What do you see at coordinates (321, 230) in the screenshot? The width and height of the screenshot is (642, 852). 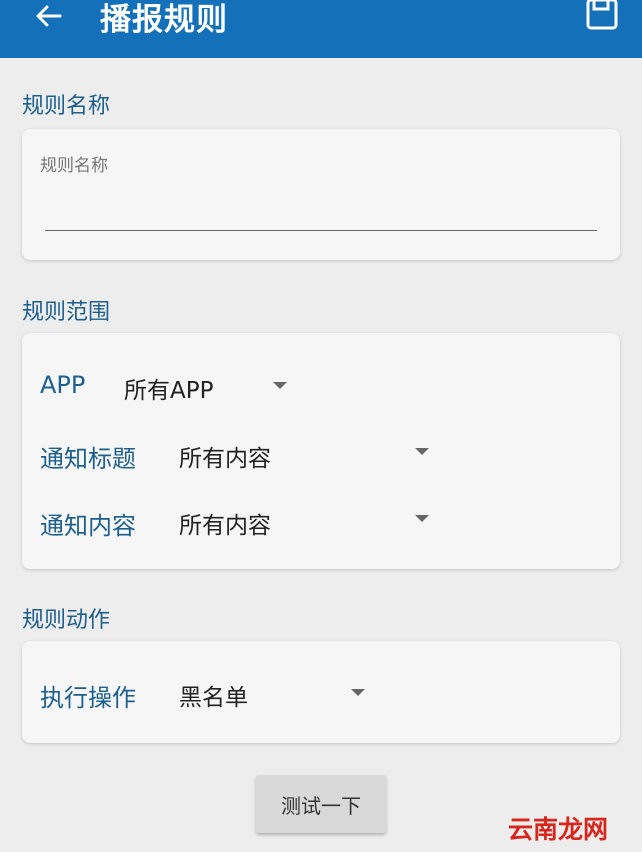 I see `rule-name-input-underline` at bounding box center [321, 230].